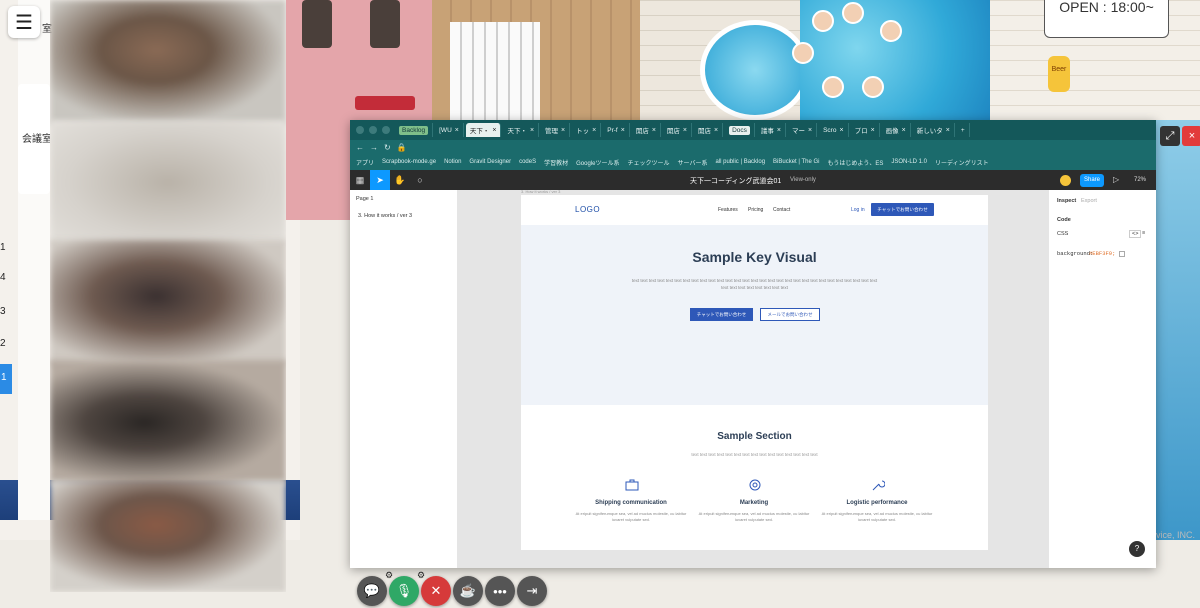 This screenshot has width=1200, height=608. What do you see at coordinates (856, 162) in the screenshot?
I see `bookmark: もうはじめよう、ES` at bounding box center [856, 162].